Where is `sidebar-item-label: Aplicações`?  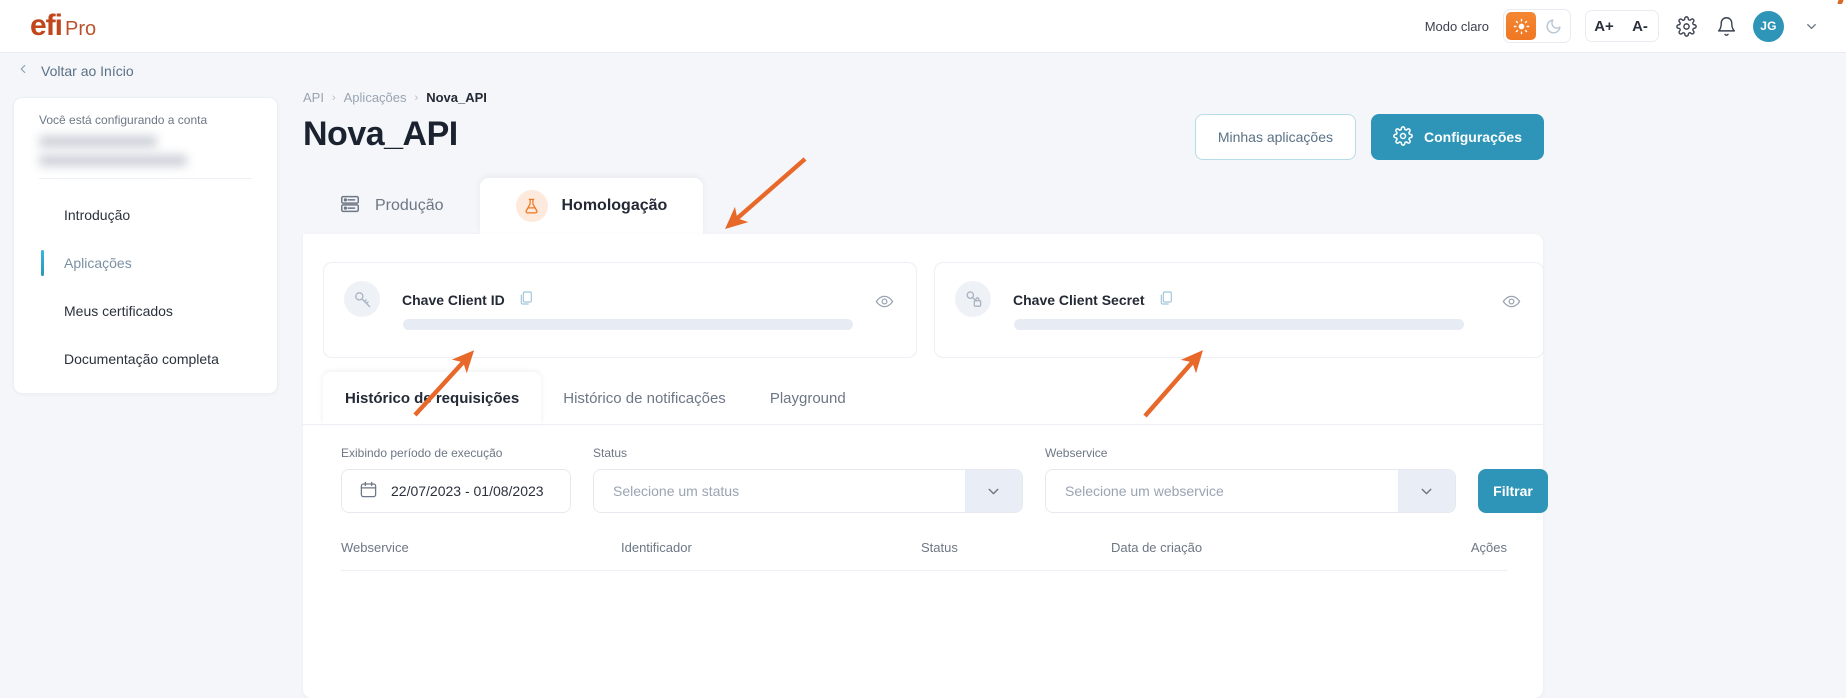 sidebar-item-label: Aplicações is located at coordinates (98, 263).